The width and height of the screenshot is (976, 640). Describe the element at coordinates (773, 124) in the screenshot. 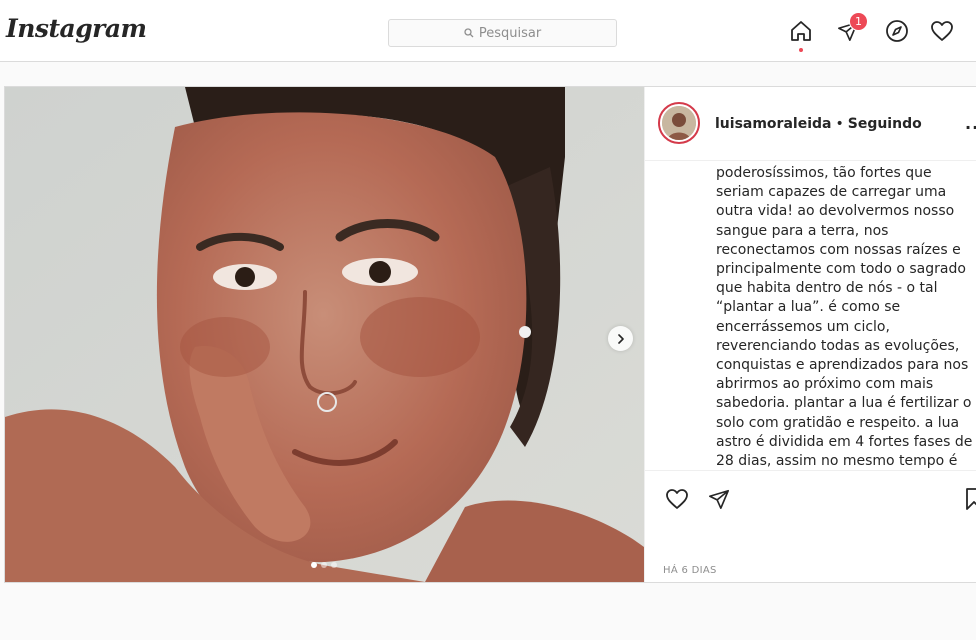

I see `username-link: luisamoraleida` at that location.